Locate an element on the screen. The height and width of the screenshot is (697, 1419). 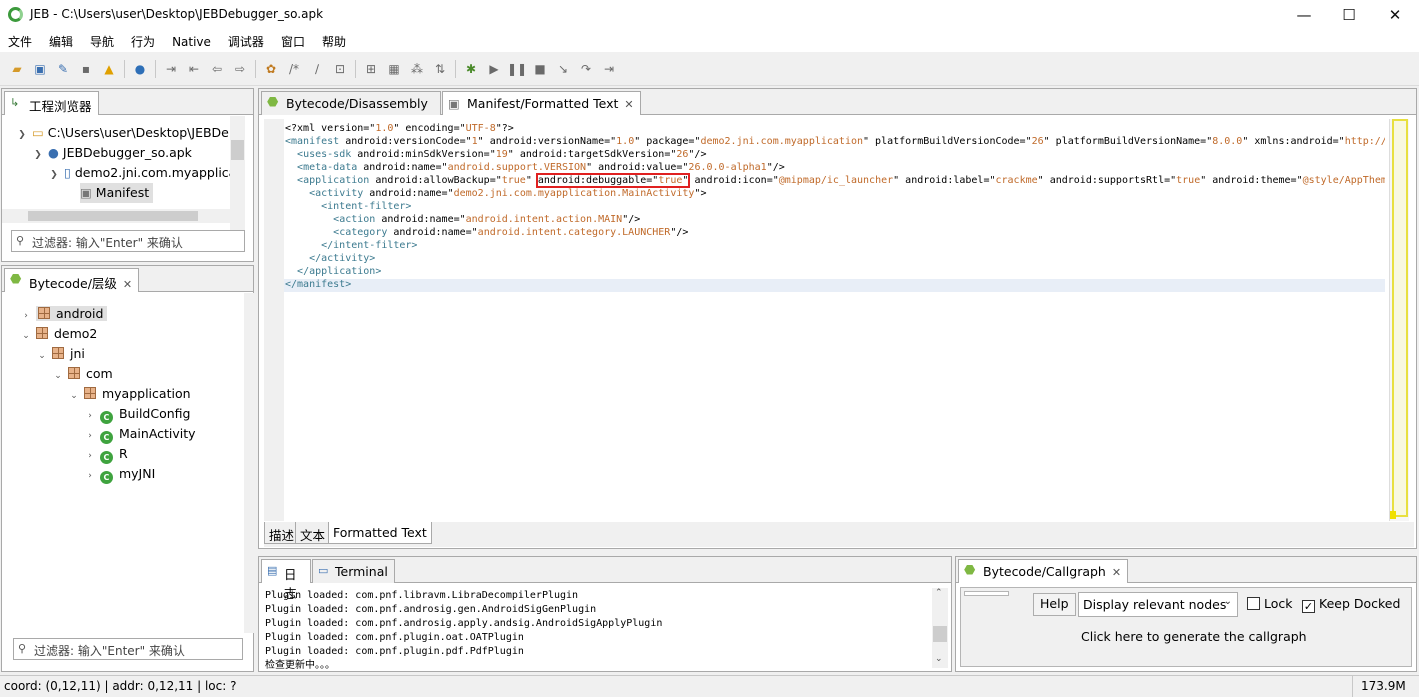
menu-file: 文件 is located at coordinates (20, 40).